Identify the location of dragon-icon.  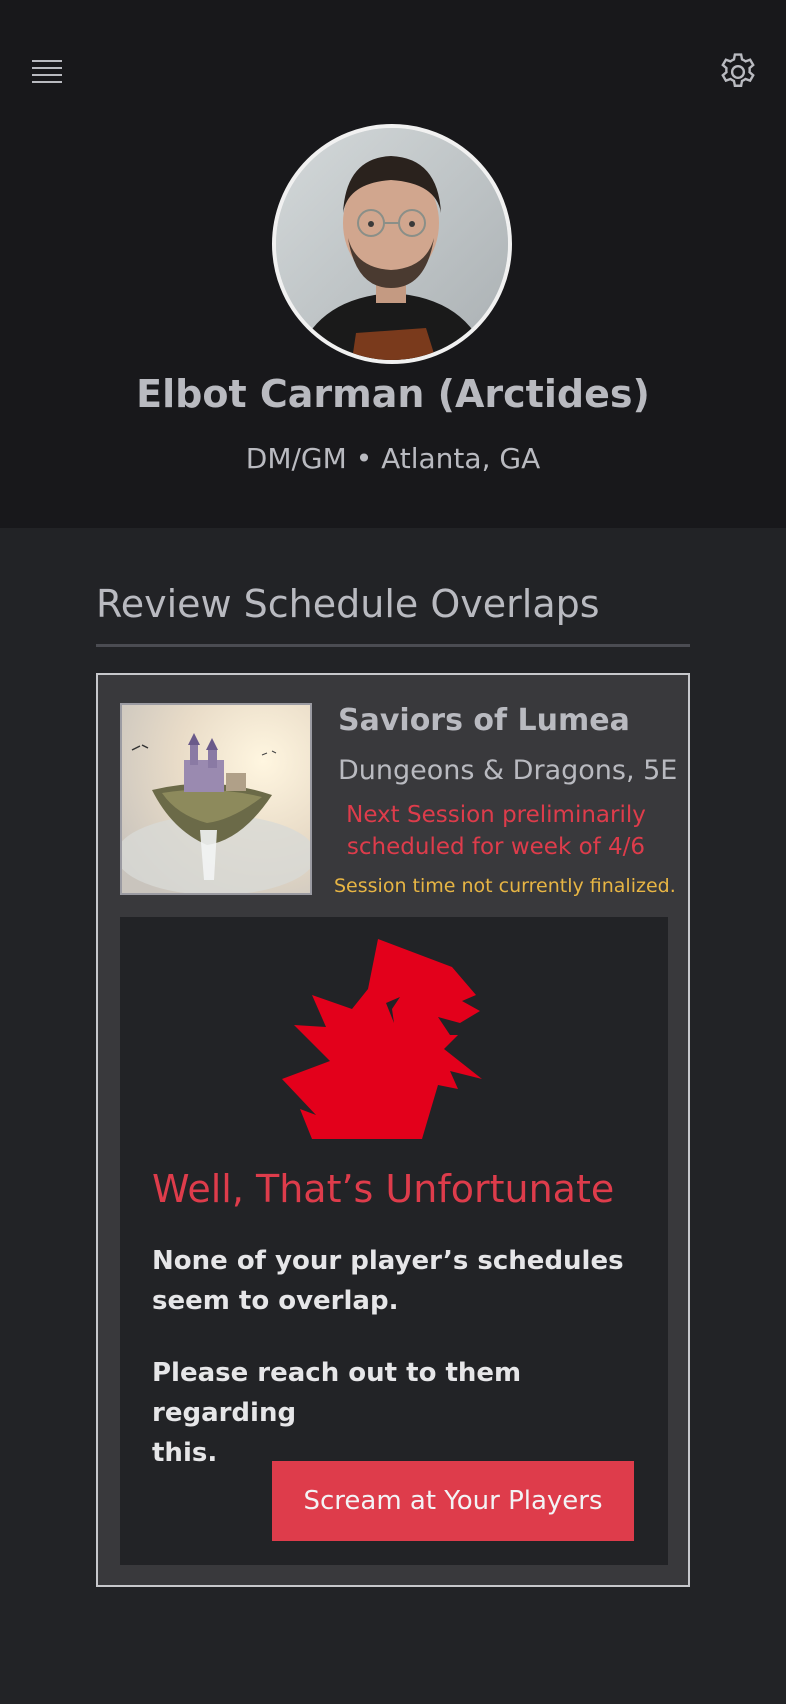
(382, 1039).